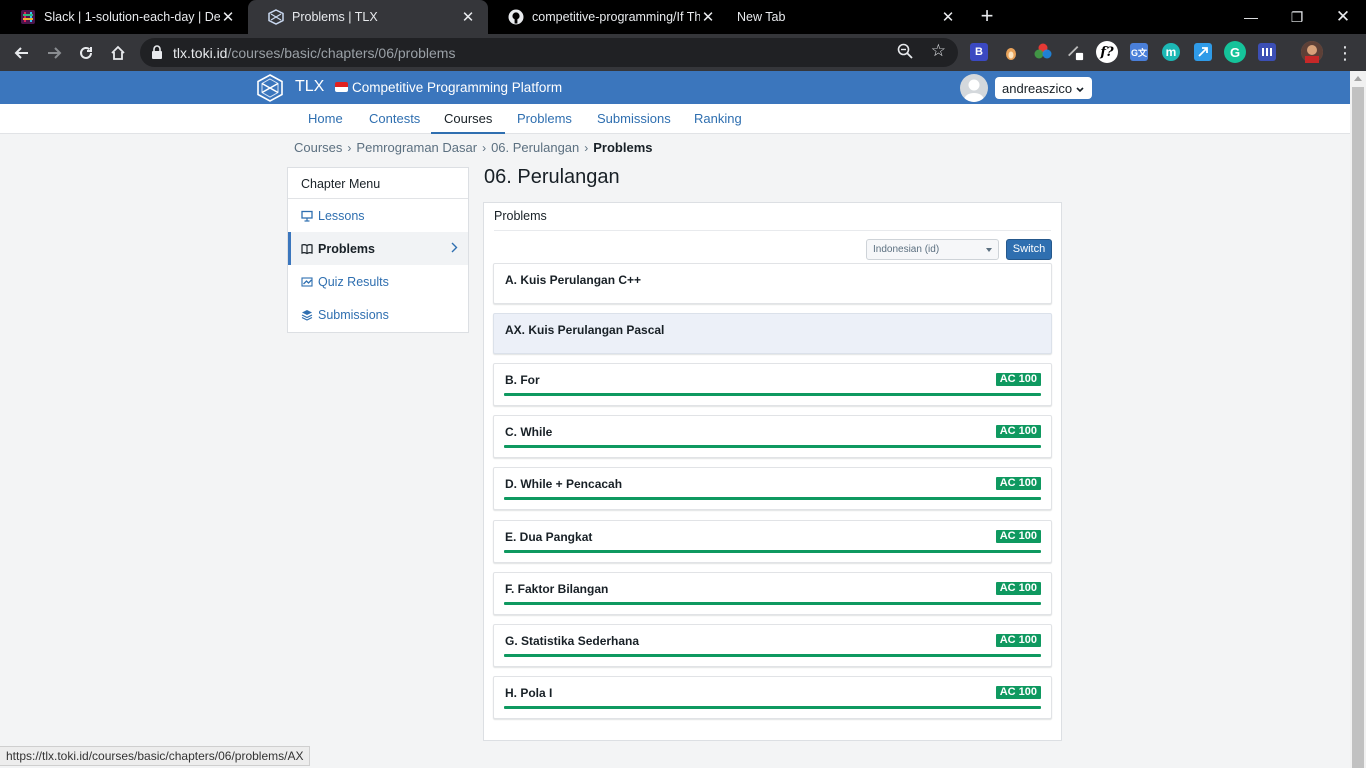 This screenshot has height=768, width=1366. What do you see at coordinates (556, 589) in the screenshot?
I see `problem-name: F. Faktor Bilangan` at bounding box center [556, 589].